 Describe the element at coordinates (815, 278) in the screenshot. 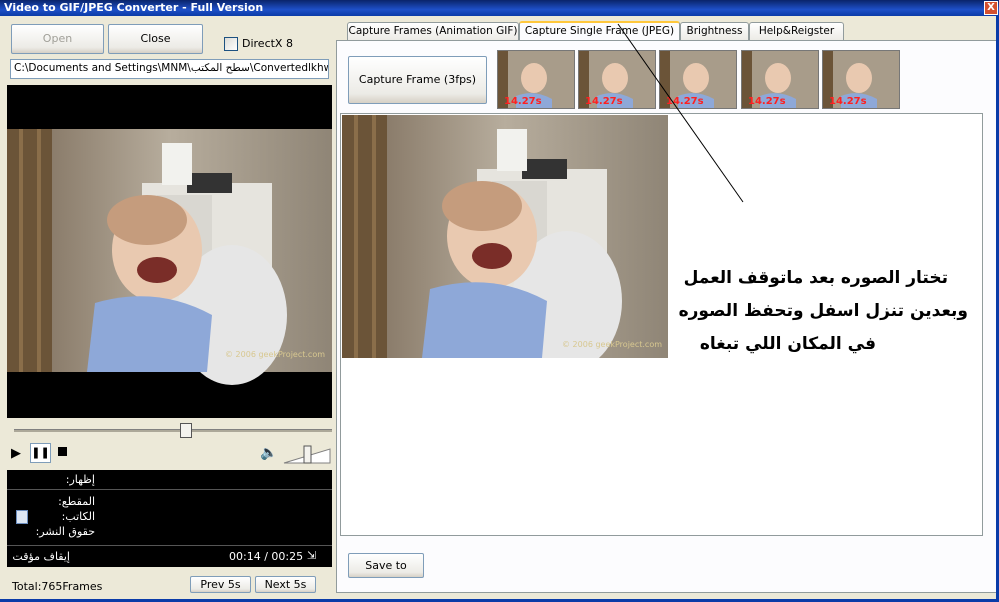

I see `annotation-line-1: تختار الصوره بعد ماتوقف العمل` at that location.